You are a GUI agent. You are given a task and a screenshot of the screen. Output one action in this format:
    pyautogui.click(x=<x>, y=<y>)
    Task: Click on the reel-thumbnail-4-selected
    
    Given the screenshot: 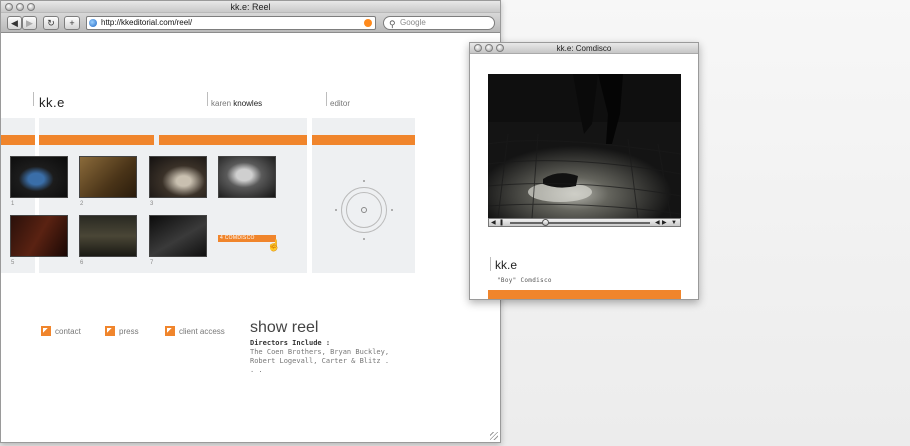 What is the action you would take?
    pyautogui.click(x=247, y=177)
    